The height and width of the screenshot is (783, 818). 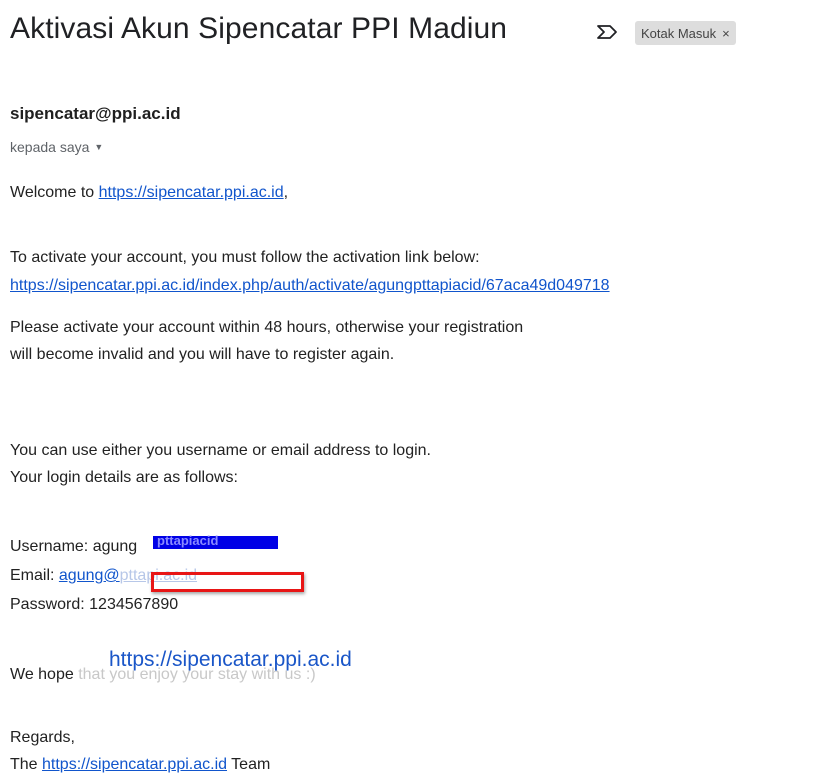 What do you see at coordinates (89, 575) in the screenshot?
I see `email-link: agung@` at bounding box center [89, 575].